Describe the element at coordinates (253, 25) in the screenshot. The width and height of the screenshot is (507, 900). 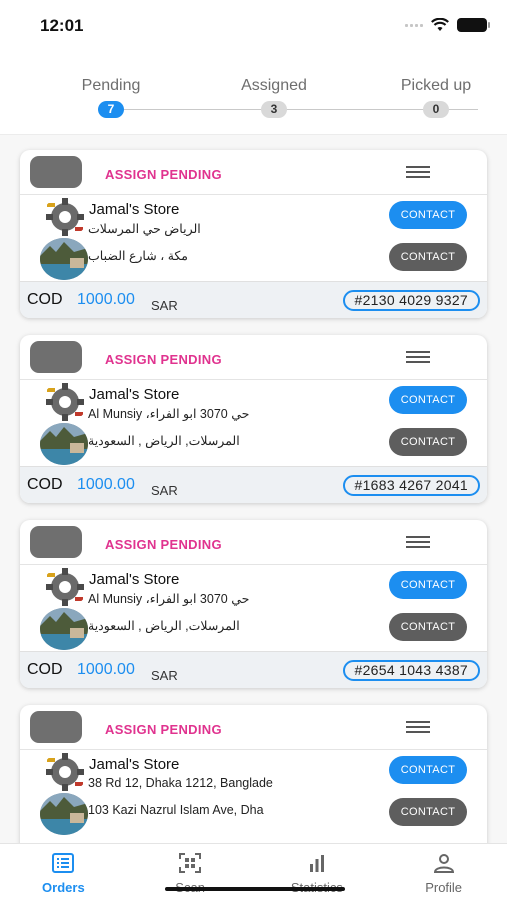
I see `status-bar: 12:01` at that location.